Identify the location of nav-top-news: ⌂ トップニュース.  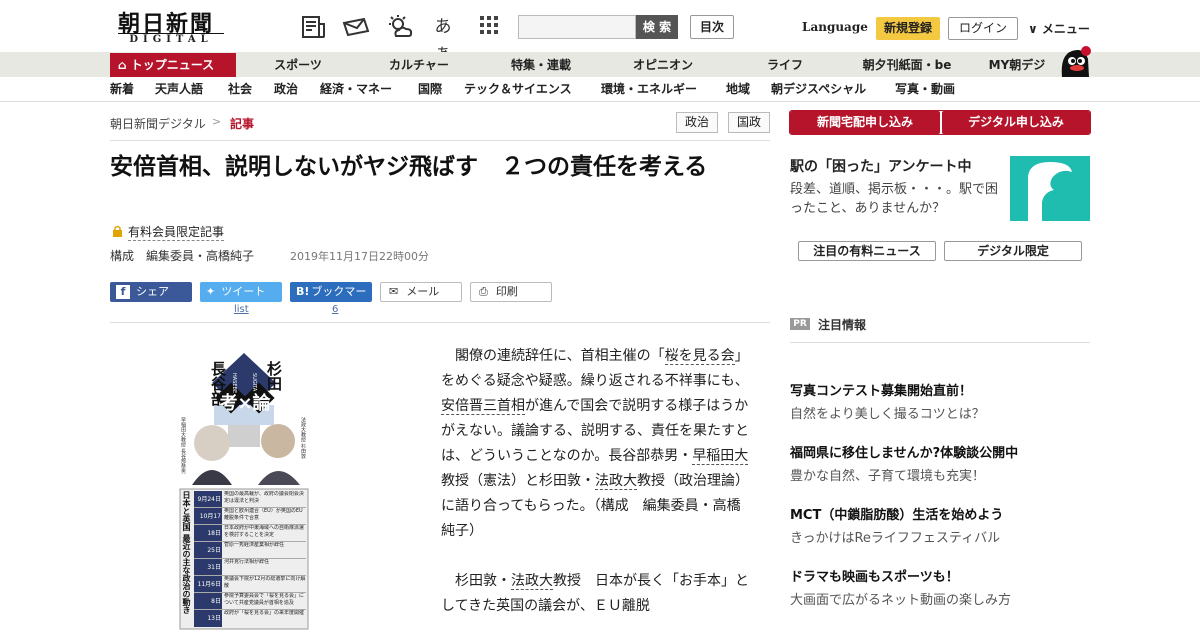
(173, 65).